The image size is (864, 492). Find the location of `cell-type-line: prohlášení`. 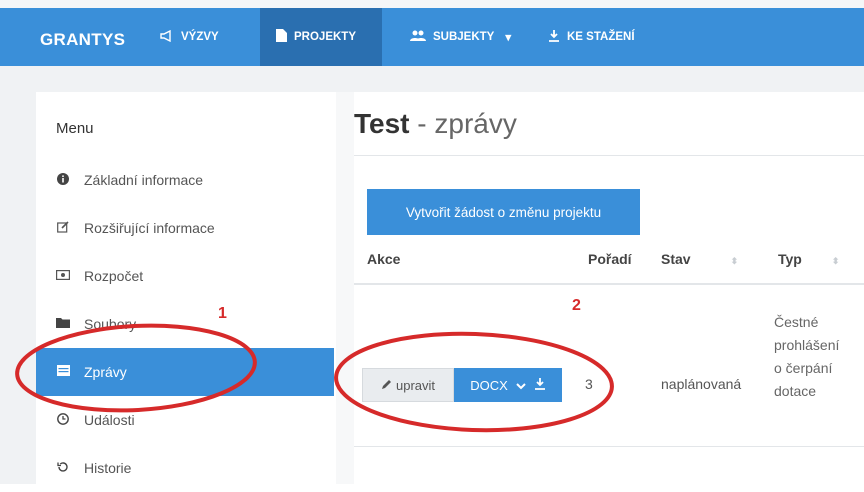

cell-type-line: prohlášení is located at coordinates (807, 345).